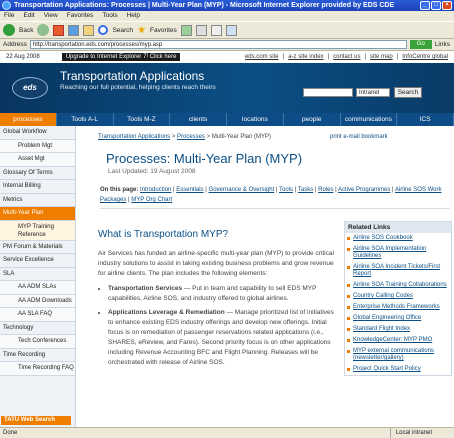 This screenshot has height=438, width=454. I want to click on breadcrumb-processes: Processes, so click(191, 137).